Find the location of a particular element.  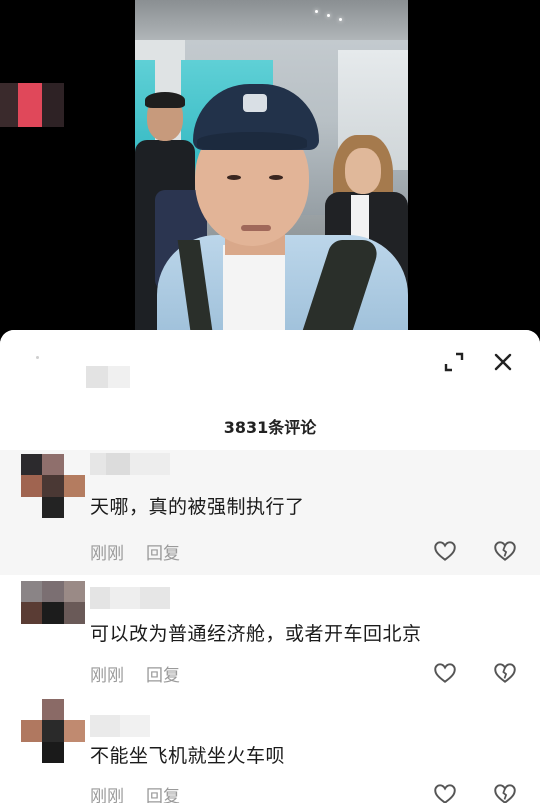

close-button is located at coordinates (503, 362).